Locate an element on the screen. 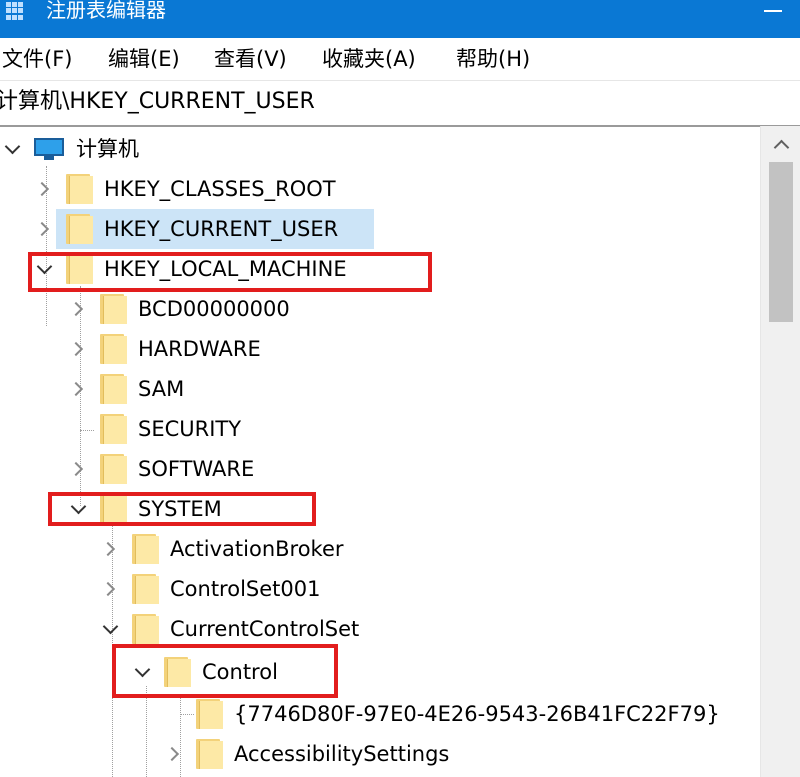 This screenshot has width=800, height=777. tree-item-label: HKEY_CURRENT_USER is located at coordinates (221, 229).